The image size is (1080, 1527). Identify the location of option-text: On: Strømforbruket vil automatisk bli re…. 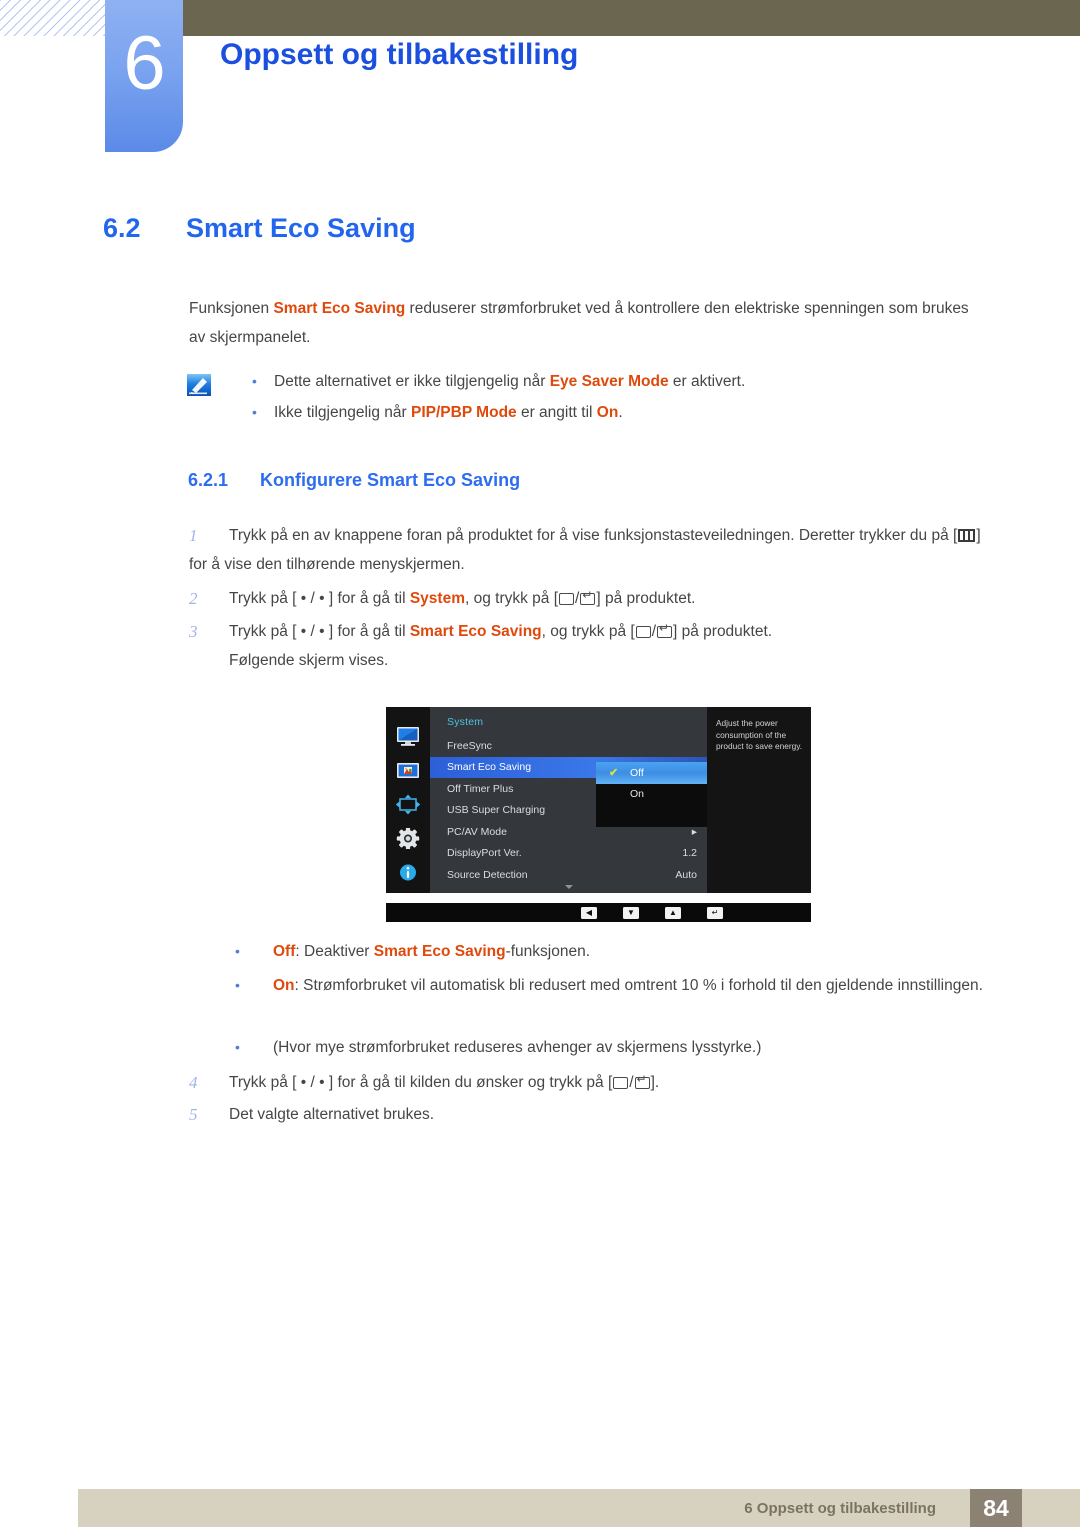
(628, 985).